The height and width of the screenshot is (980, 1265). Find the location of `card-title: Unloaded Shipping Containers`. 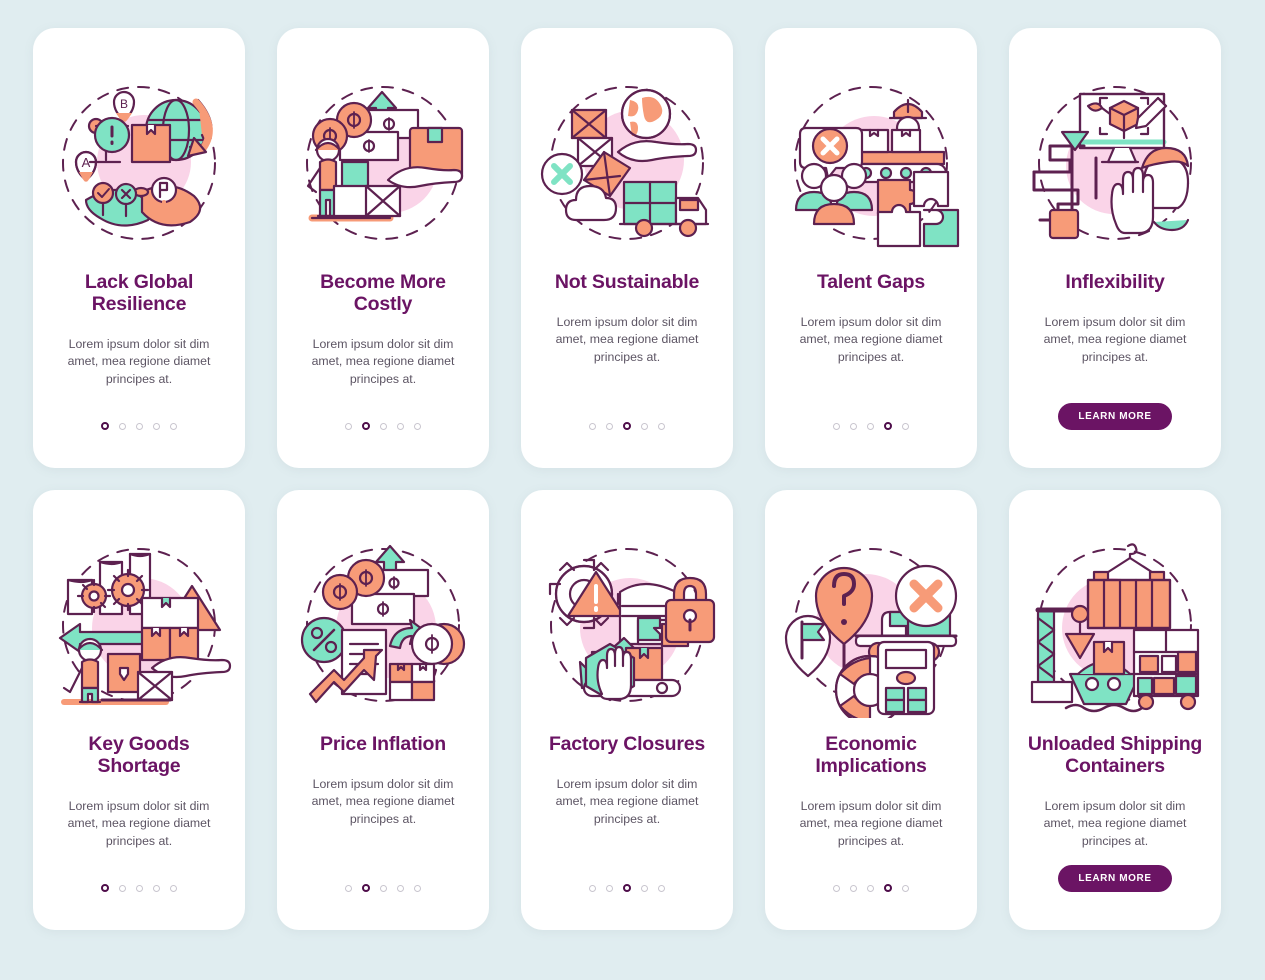

card-title: Unloaded Shipping Containers is located at coordinates (1115, 755).